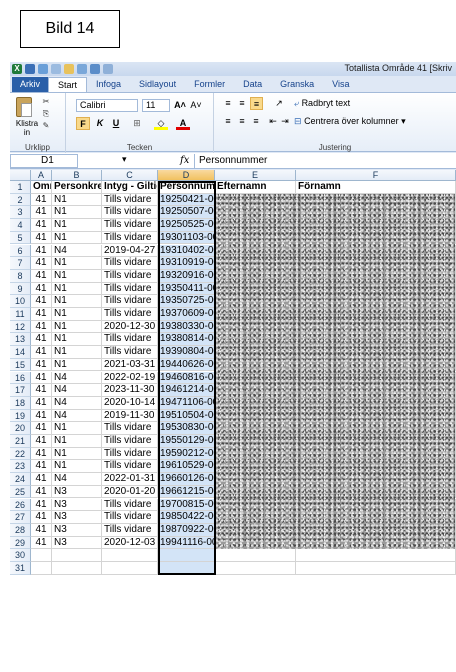  Describe the element at coordinates (186, 467) in the screenshot. I see `table-cell: 19610529-0000` at that location.